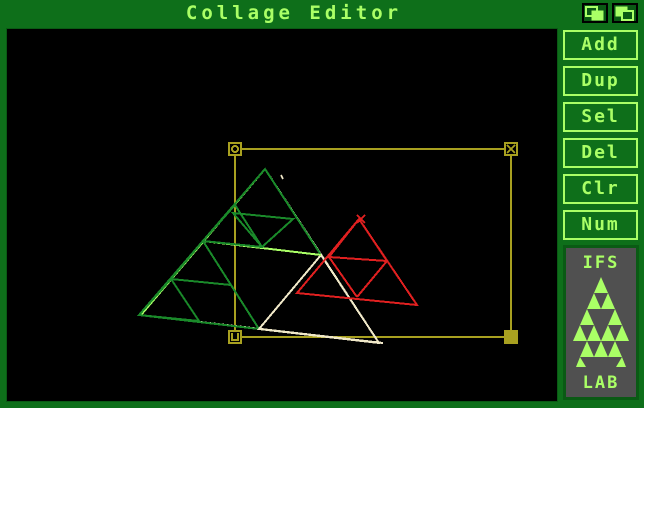 This screenshot has height=511, width=648. What do you see at coordinates (511, 337) in the screenshot?
I see `handle-bottom-right` at bounding box center [511, 337].